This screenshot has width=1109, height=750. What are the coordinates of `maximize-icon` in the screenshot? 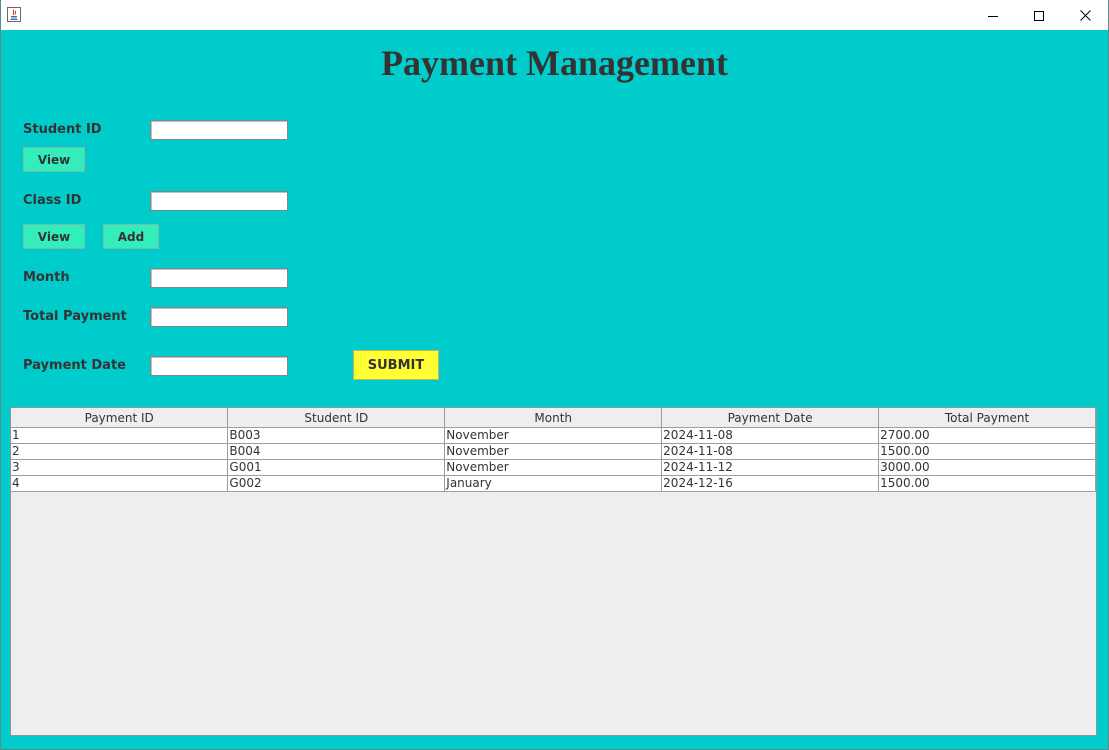 It's located at (1039, 15).